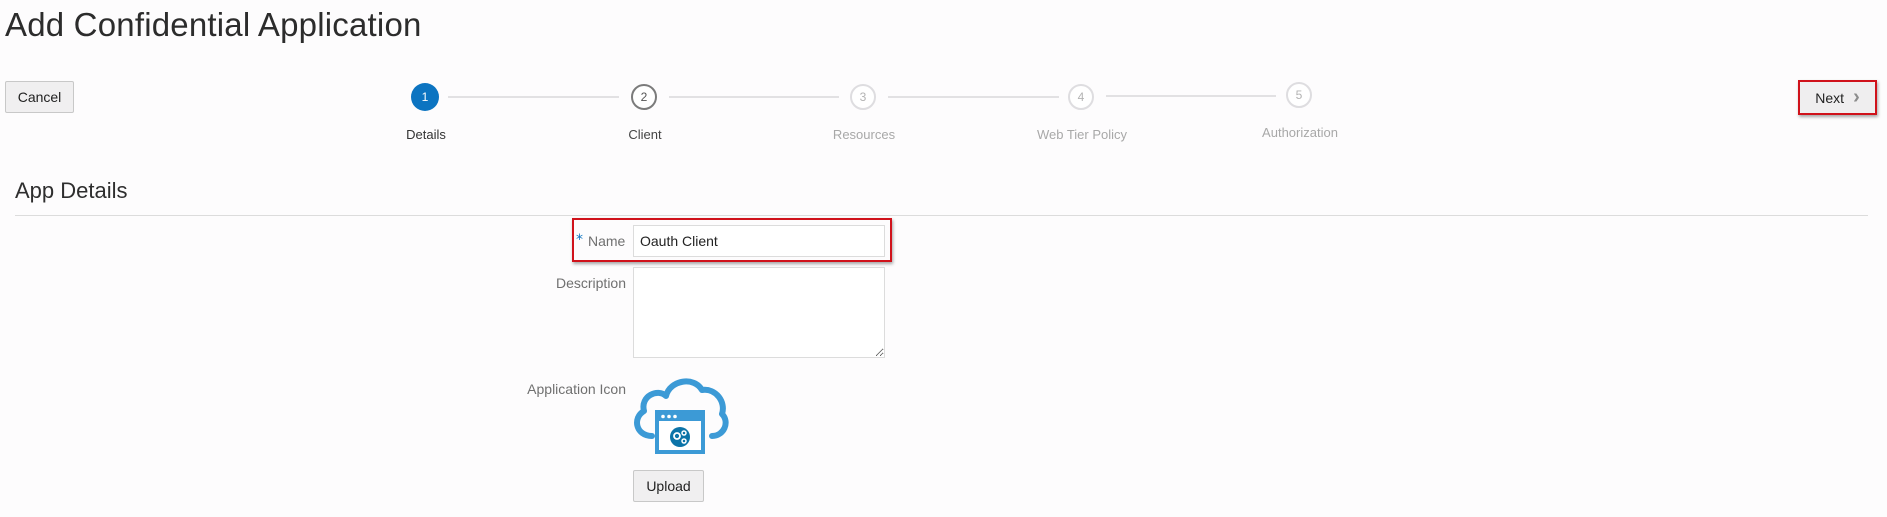 The width and height of the screenshot is (1887, 517). What do you see at coordinates (644, 134) in the screenshot?
I see `step-2-label: Client` at bounding box center [644, 134].